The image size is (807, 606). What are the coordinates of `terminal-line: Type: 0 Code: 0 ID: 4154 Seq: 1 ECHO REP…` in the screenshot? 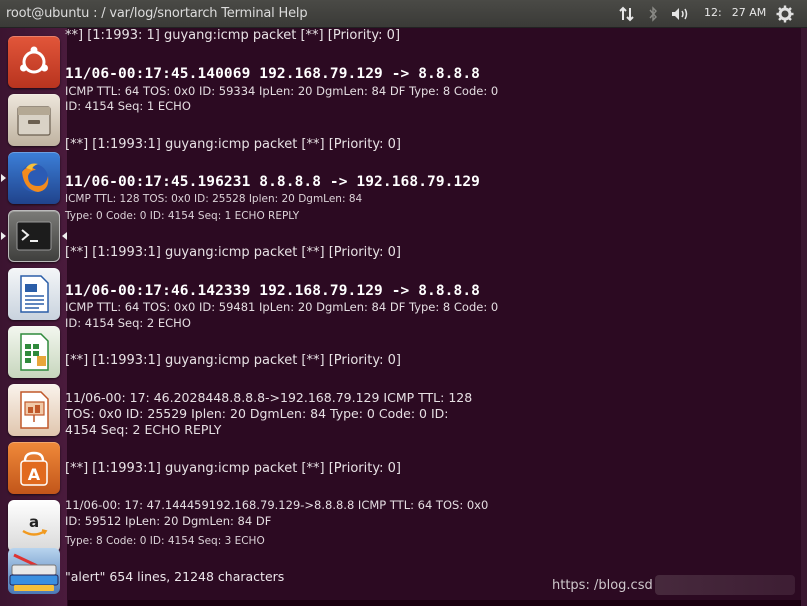 It's located at (182, 216).